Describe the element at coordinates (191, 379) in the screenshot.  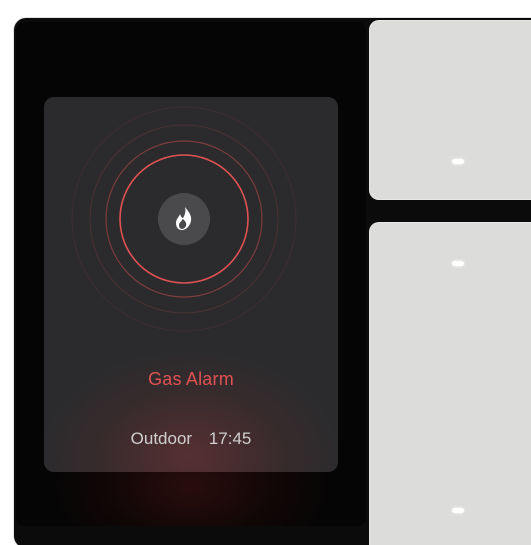
I see `alarm-title: Gas Alarm` at that location.